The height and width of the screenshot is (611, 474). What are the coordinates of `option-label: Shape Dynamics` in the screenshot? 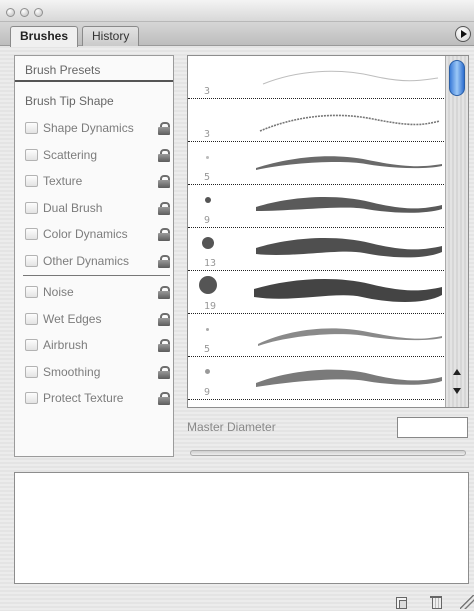 It's located at (88, 128).